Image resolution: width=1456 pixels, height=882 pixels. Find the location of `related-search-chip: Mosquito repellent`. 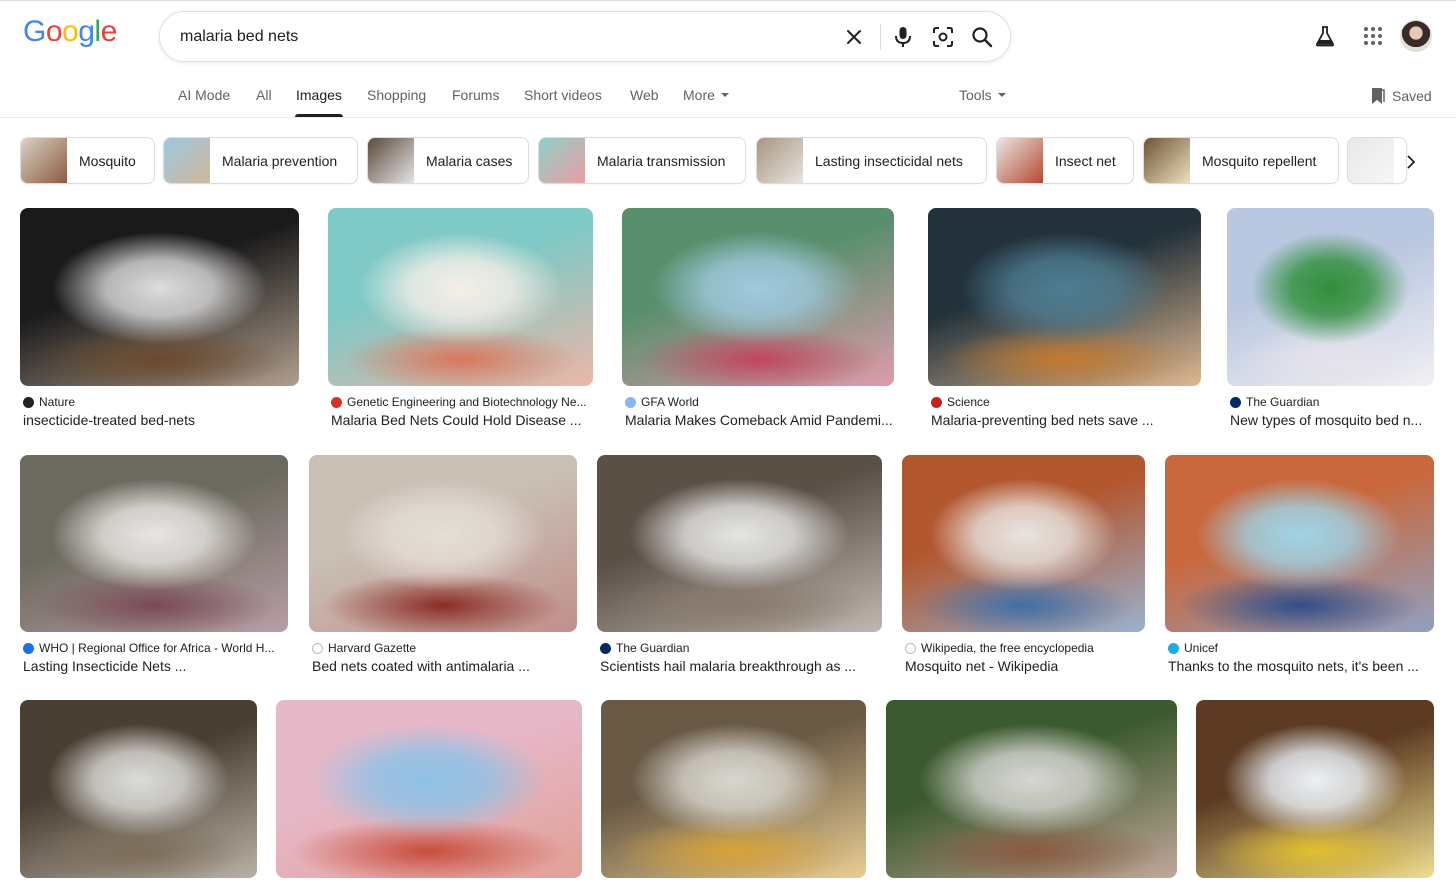

related-search-chip: Mosquito repellent is located at coordinates (1241, 160).